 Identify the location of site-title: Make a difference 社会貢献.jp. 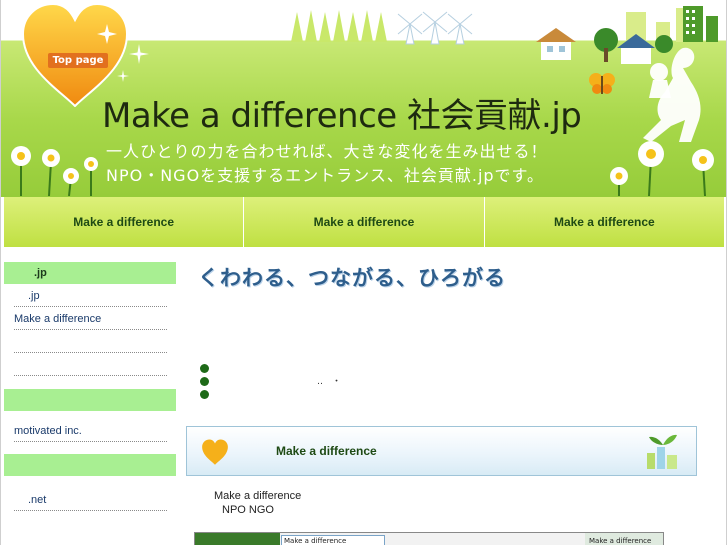
(342, 116).